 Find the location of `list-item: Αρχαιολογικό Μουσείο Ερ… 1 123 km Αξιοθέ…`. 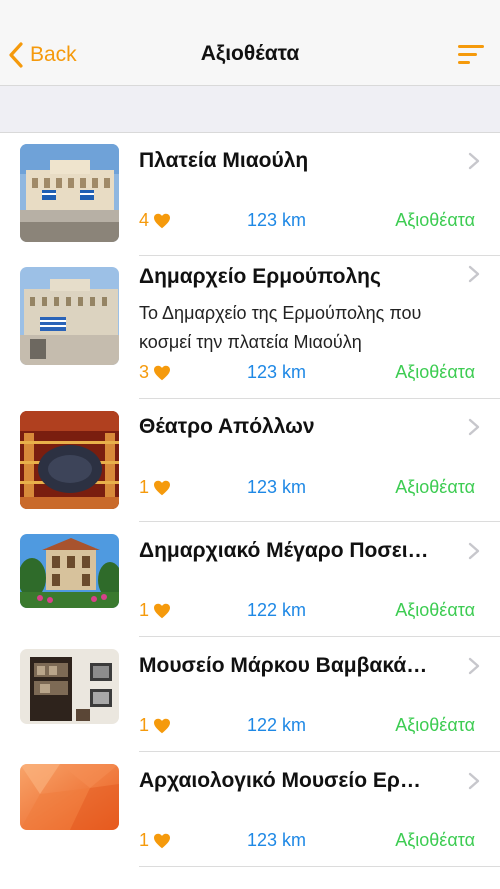

list-item: Αρχαιολογικό Μουσείο Ερ… 1 123 km Αξιοθέ… is located at coordinates (250, 809).